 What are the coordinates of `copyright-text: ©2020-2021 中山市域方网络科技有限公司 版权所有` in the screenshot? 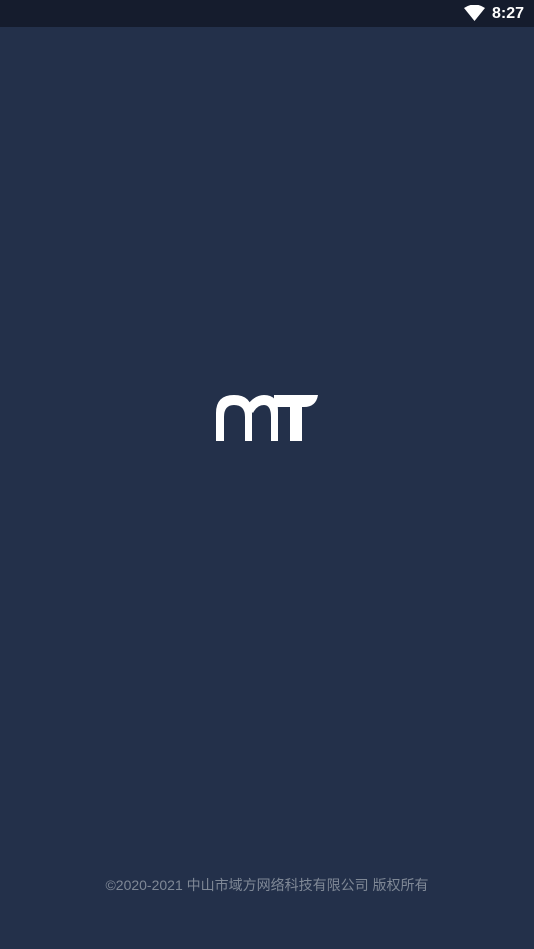 It's located at (267, 885).